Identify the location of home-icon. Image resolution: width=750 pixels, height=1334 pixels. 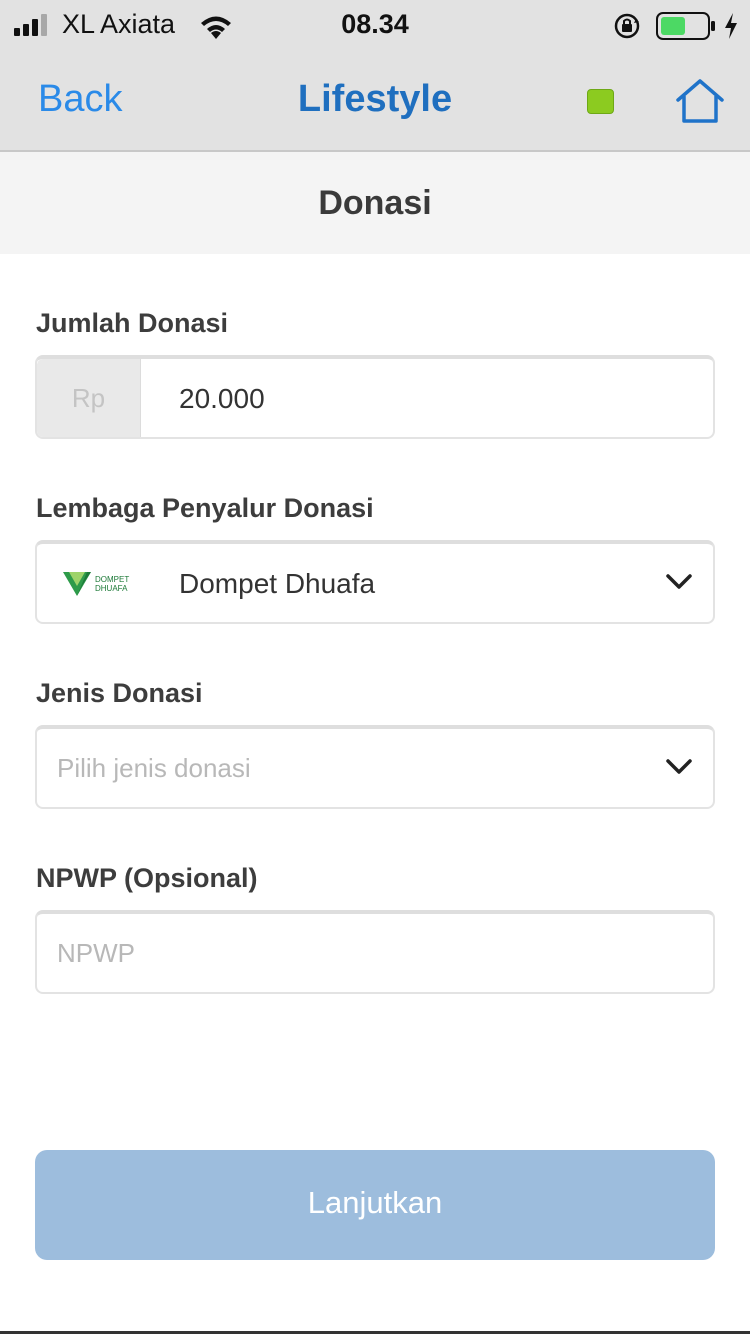
(700, 101).